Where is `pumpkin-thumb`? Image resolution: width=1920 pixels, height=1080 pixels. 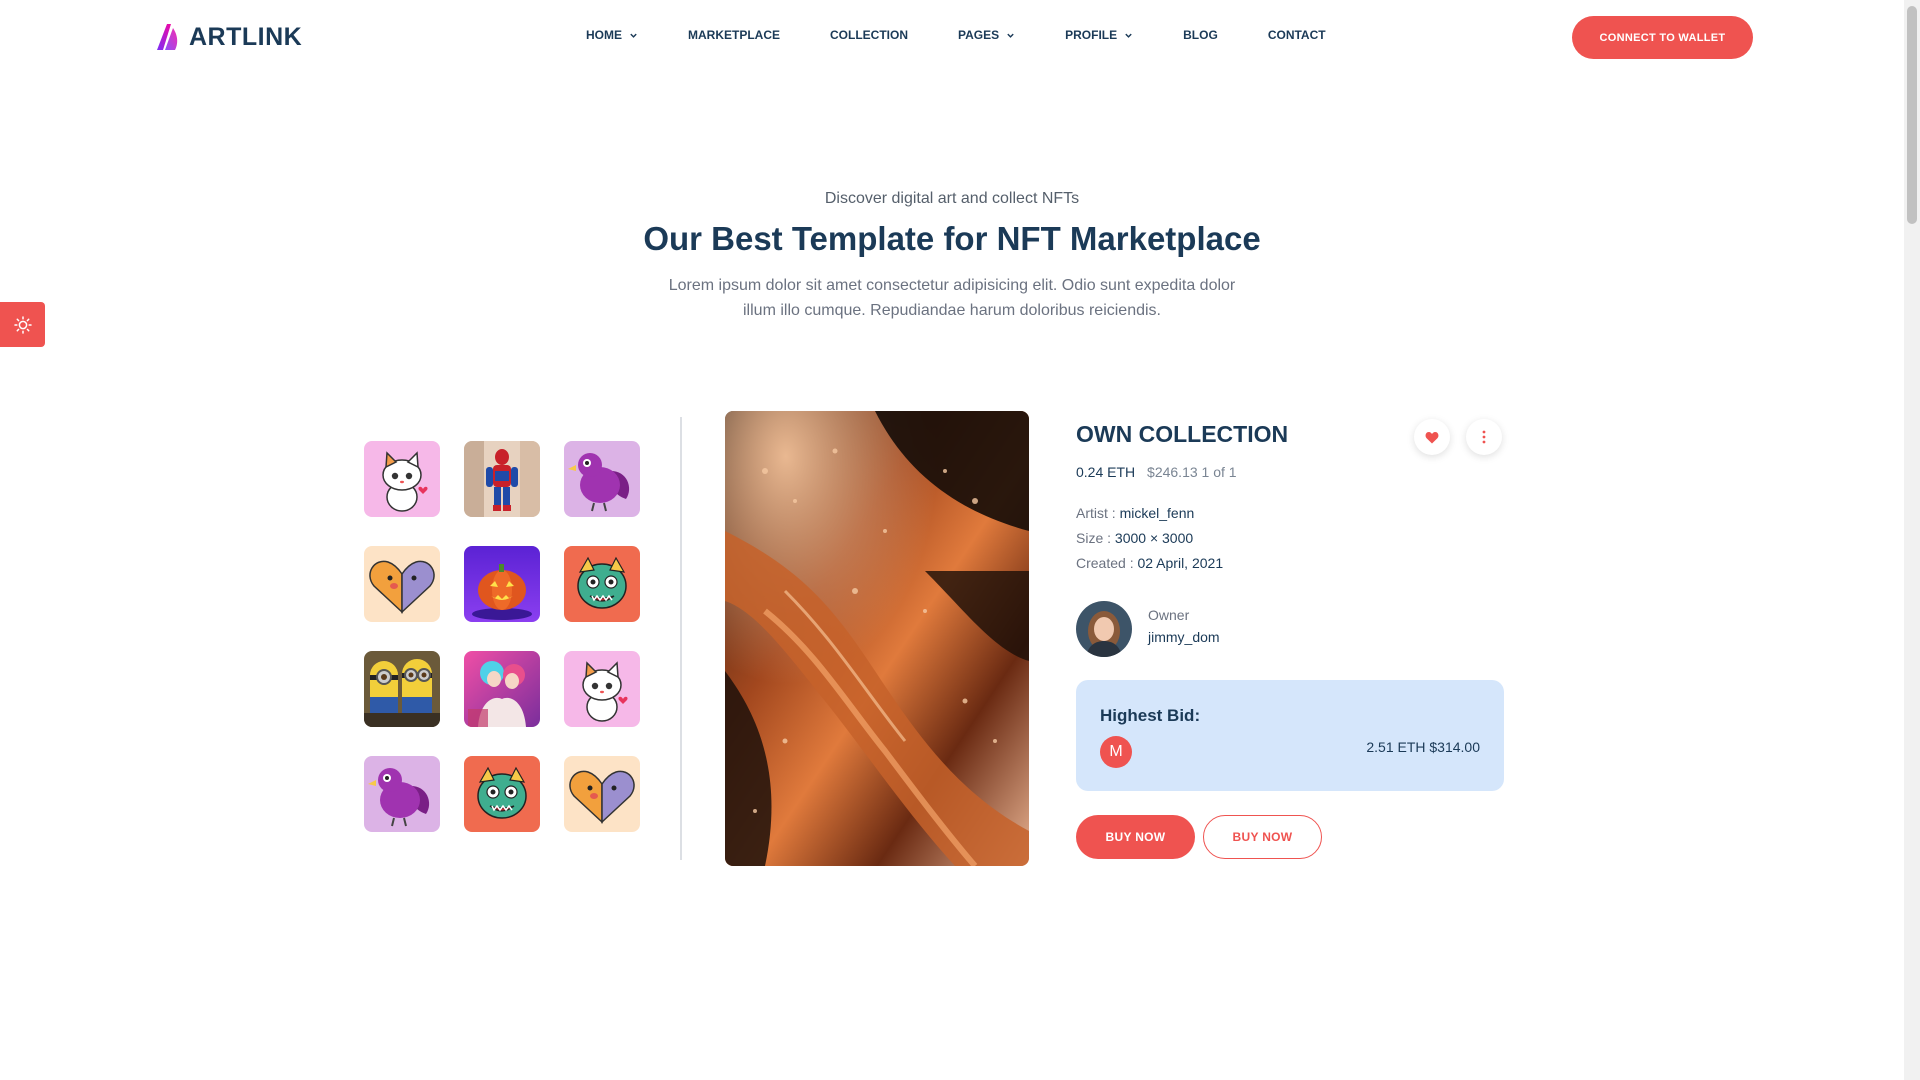 pumpkin-thumb is located at coordinates (502, 584).